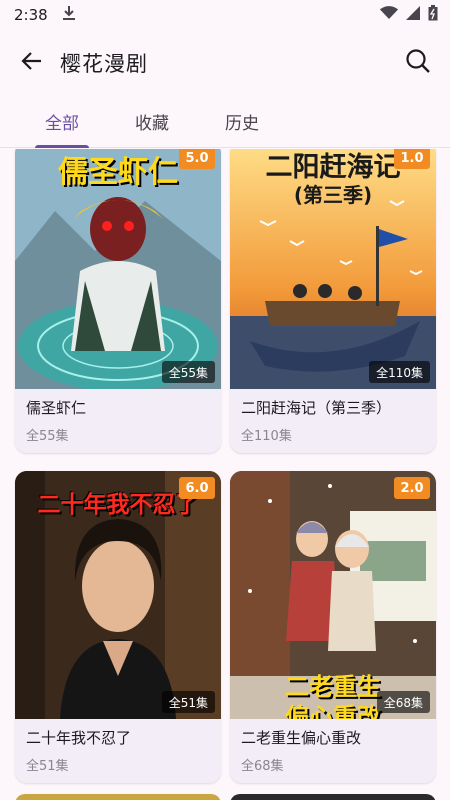  I want to click on app-title: 樱花漫剧, so click(104, 64).